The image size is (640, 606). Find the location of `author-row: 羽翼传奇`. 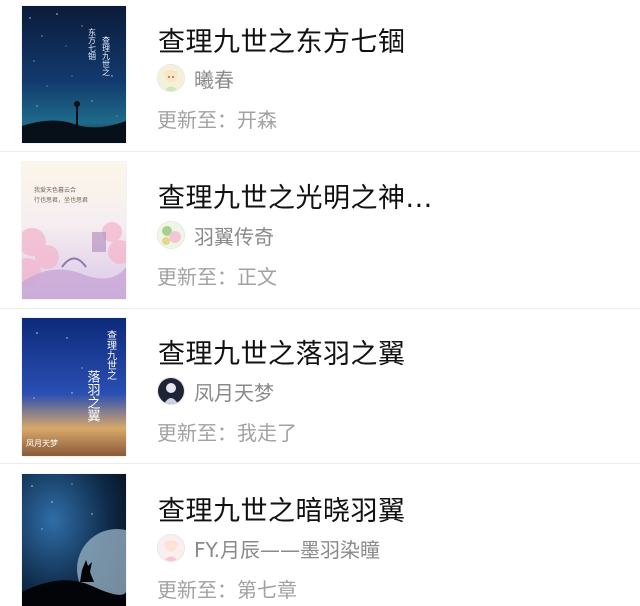

author-row: 羽翼传奇 is located at coordinates (215, 235).